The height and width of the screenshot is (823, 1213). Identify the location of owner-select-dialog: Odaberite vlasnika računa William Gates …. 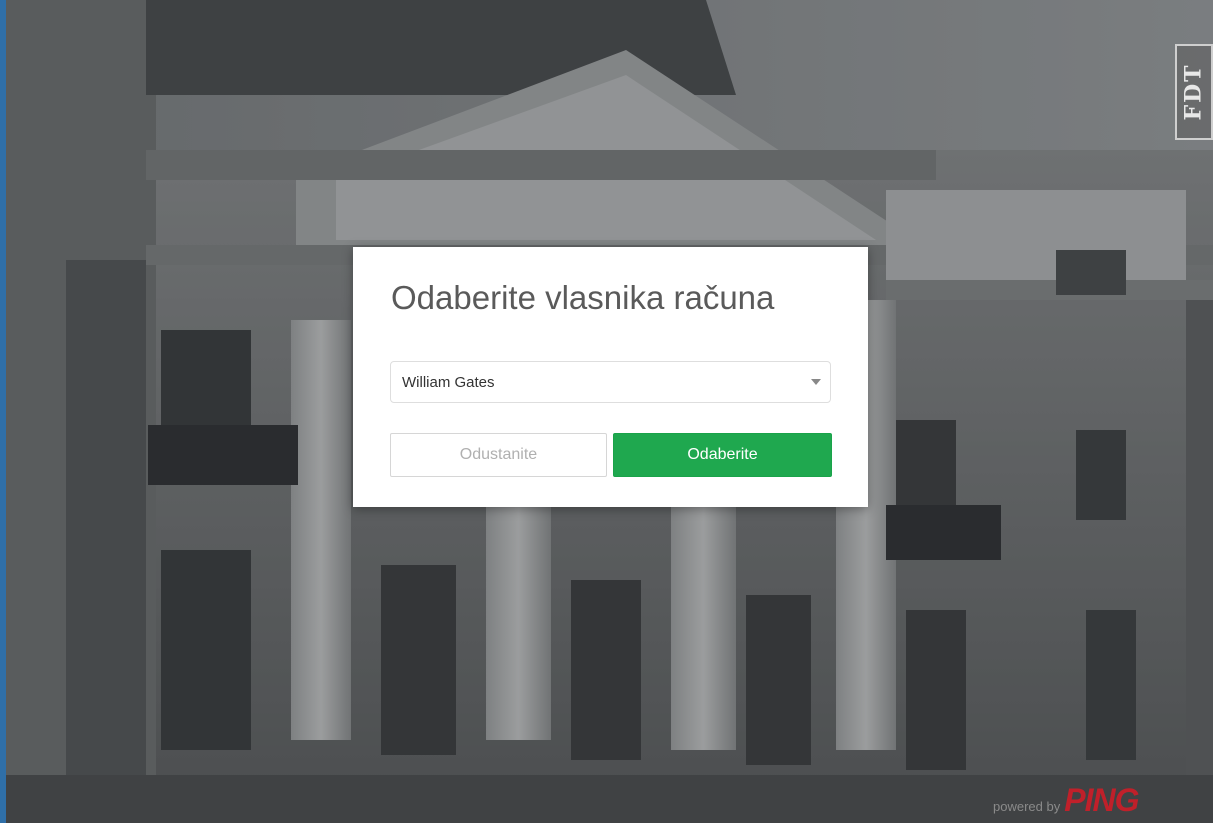
(610, 377).